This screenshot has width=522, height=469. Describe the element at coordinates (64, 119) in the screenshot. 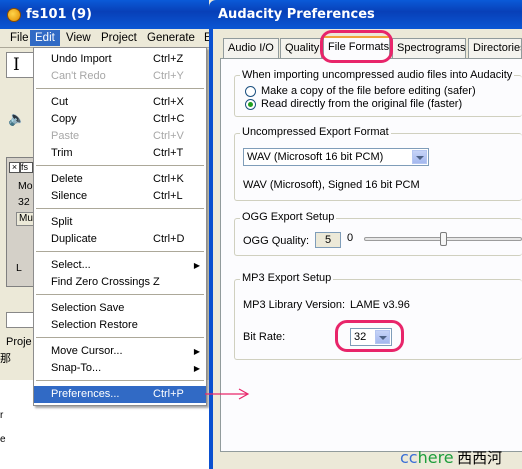

I see `menu-item-label: Copy` at that location.